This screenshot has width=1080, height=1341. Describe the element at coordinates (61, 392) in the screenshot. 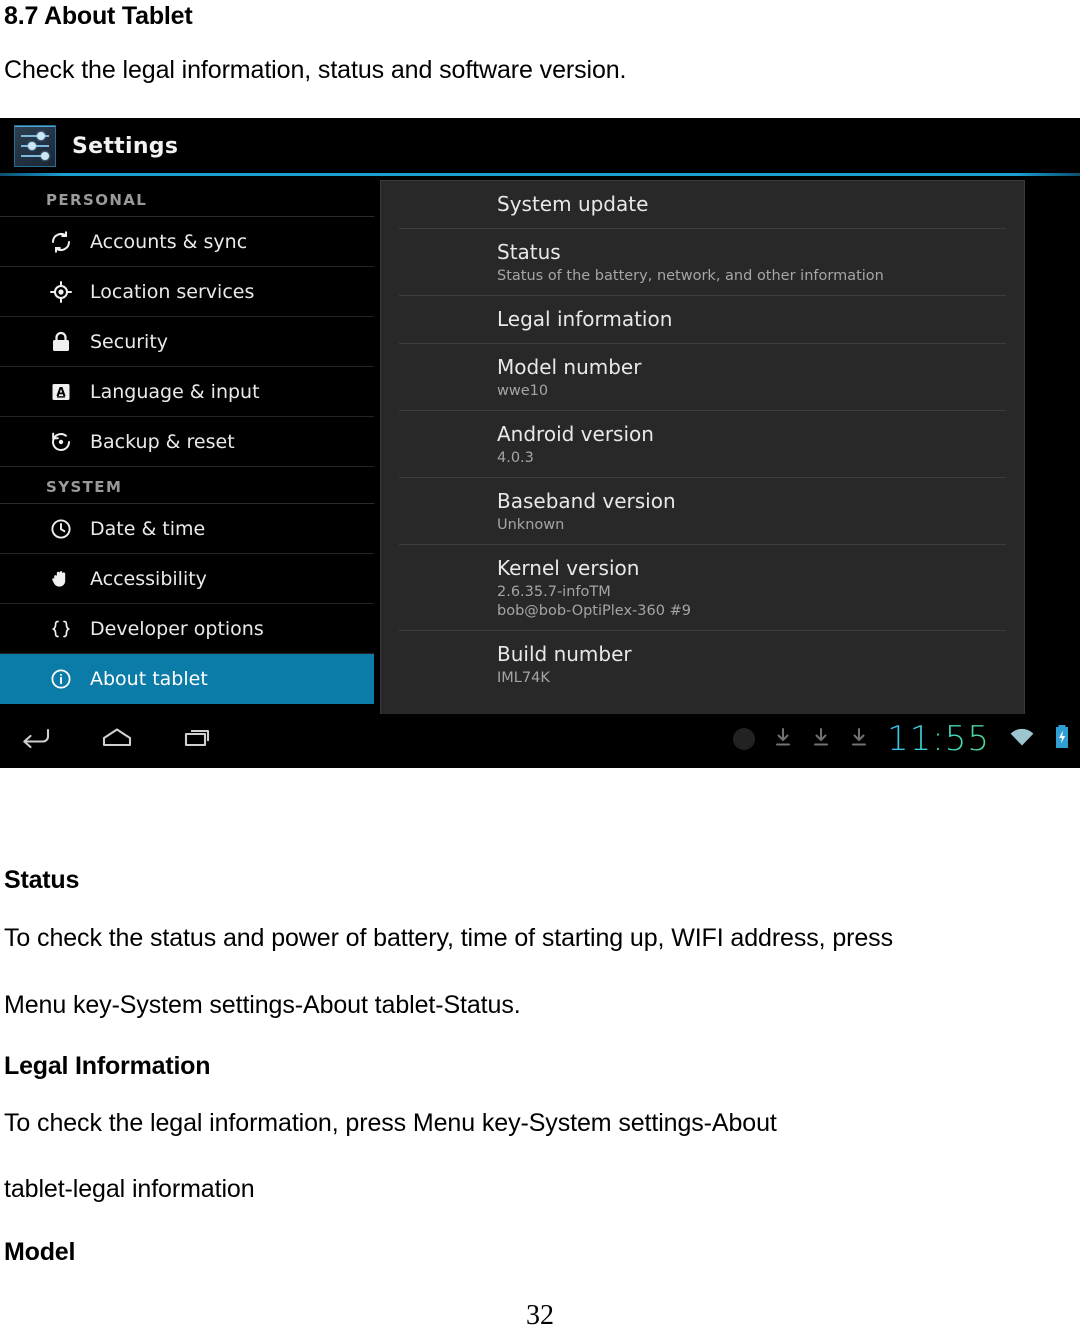

I see `keyboard-letter-icon: A` at that location.